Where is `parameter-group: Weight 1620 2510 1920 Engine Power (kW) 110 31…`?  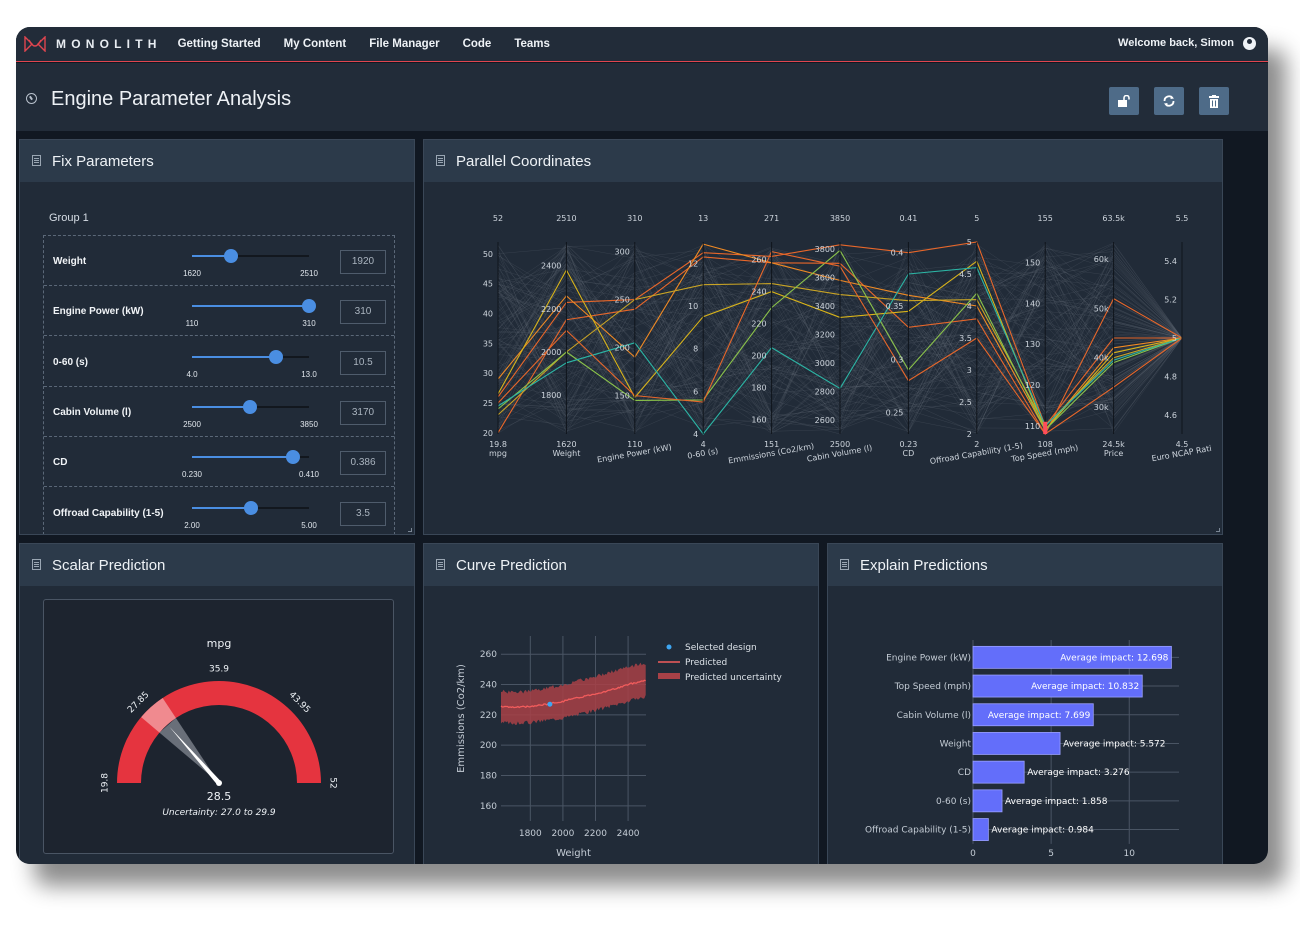
parameter-group: Weight 1620 2510 1920 Engine Power (kW) 110 31… is located at coordinates (219, 385).